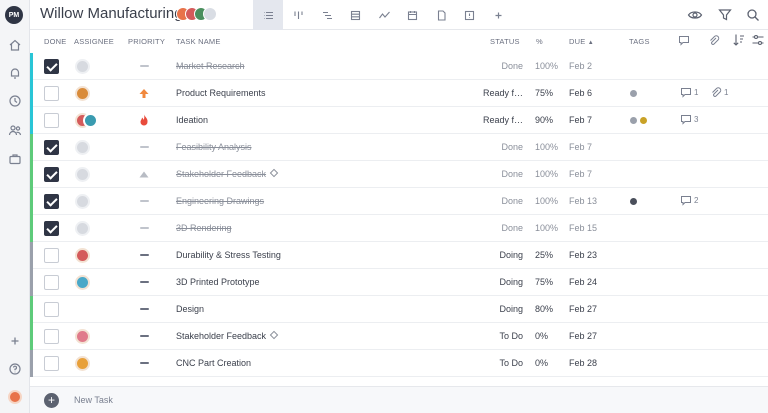  What do you see at coordinates (218, 282) in the screenshot?
I see `task-name: 3D Printed Prototype` at bounding box center [218, 282].